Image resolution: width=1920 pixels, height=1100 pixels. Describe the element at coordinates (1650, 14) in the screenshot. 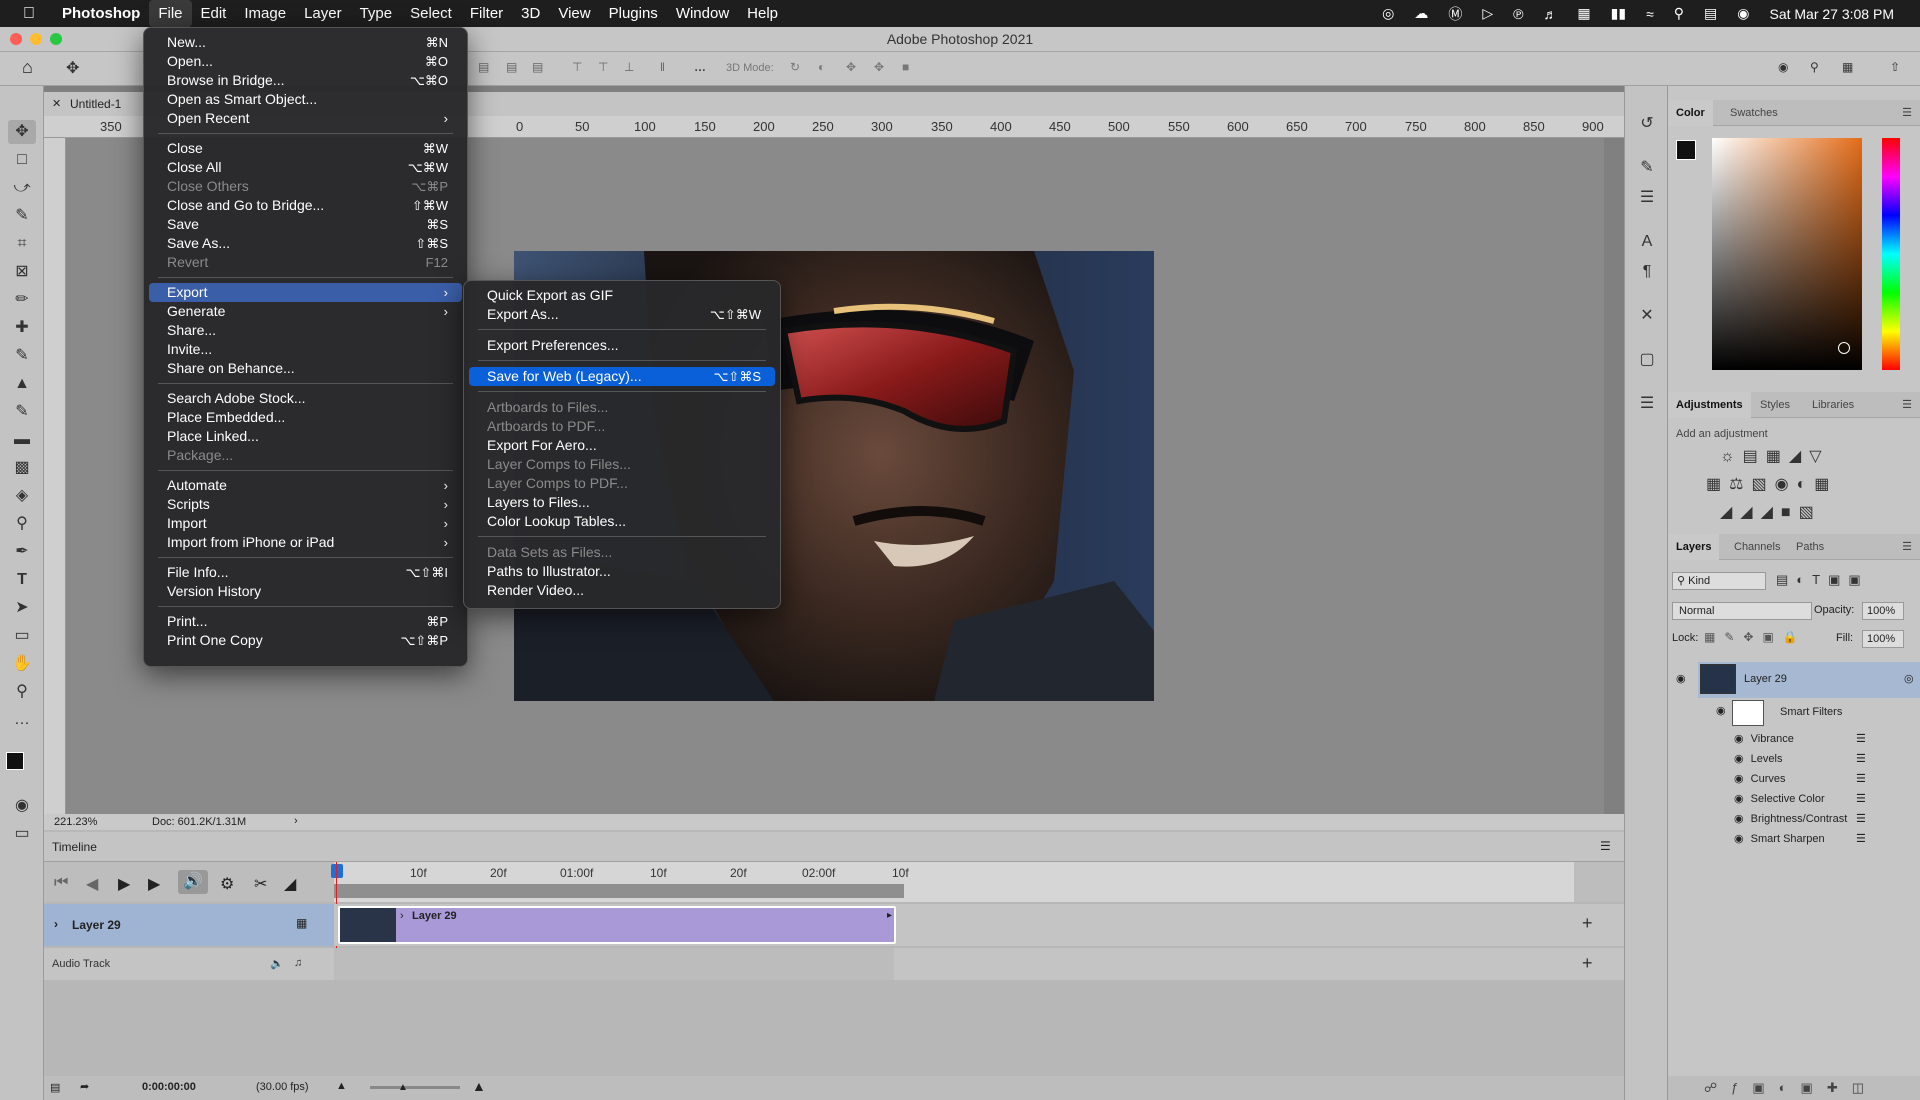

I see `wifi-icon: ≈` at that location.